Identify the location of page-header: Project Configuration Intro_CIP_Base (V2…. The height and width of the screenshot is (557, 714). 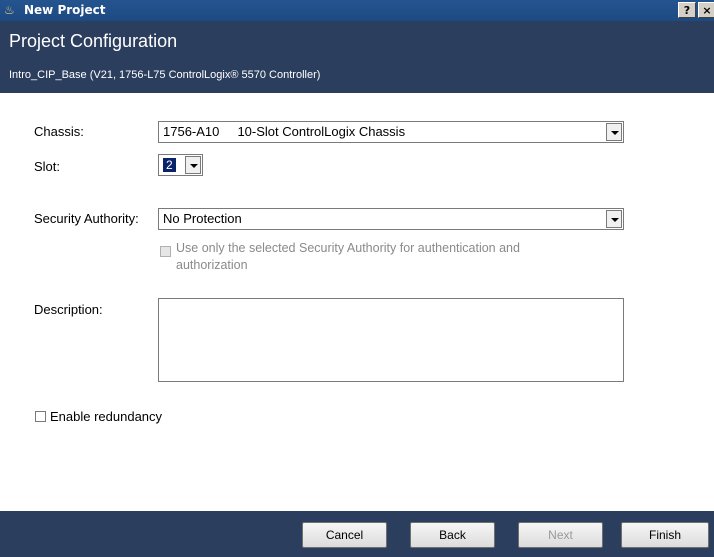
(357, 57).